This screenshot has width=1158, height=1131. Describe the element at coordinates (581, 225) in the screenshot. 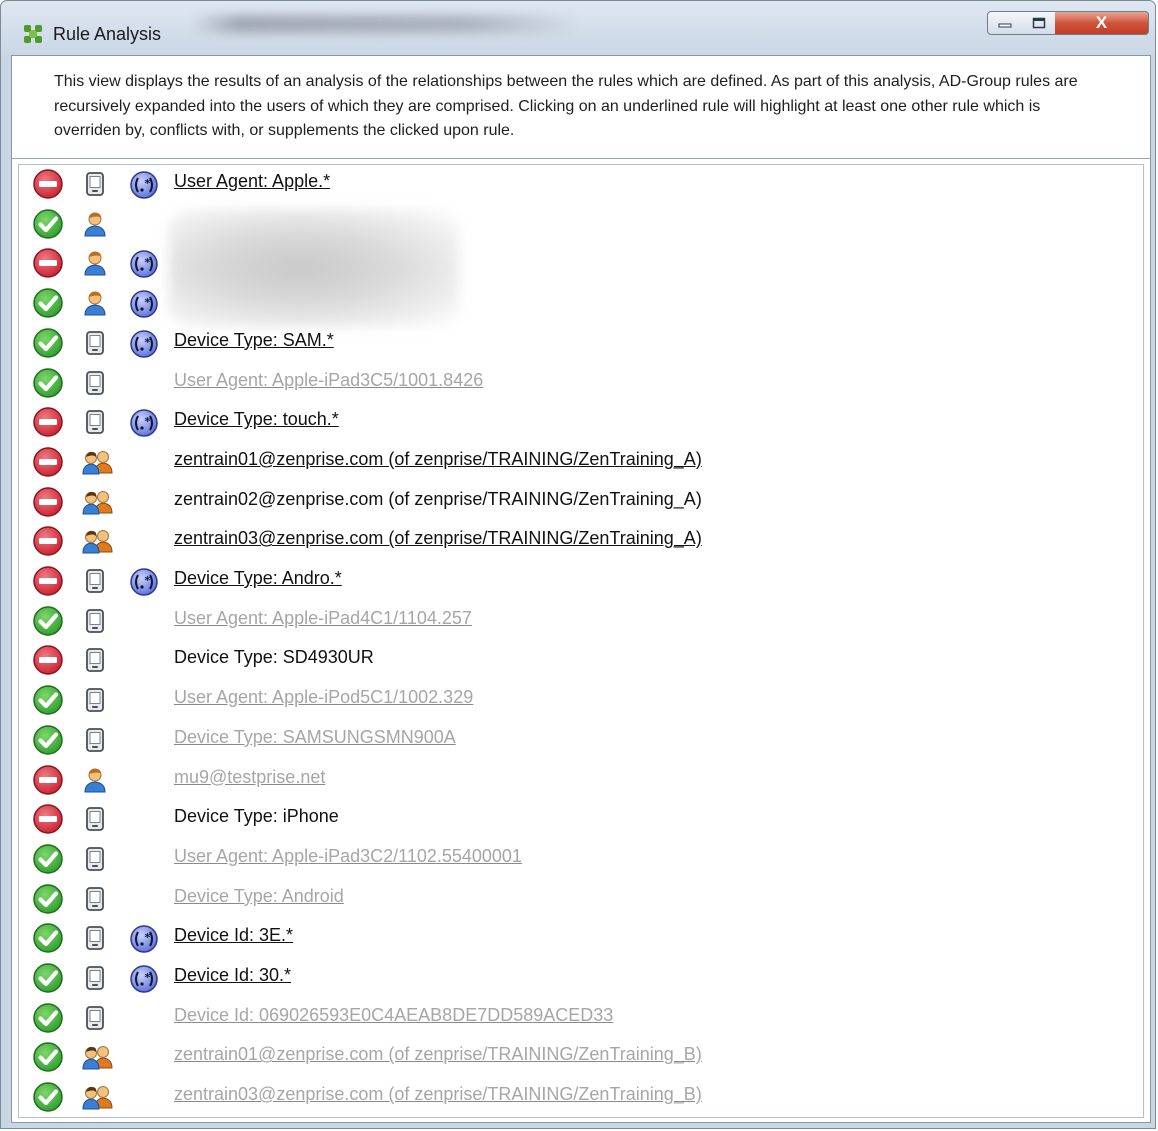

I see `rule-row` at that location.